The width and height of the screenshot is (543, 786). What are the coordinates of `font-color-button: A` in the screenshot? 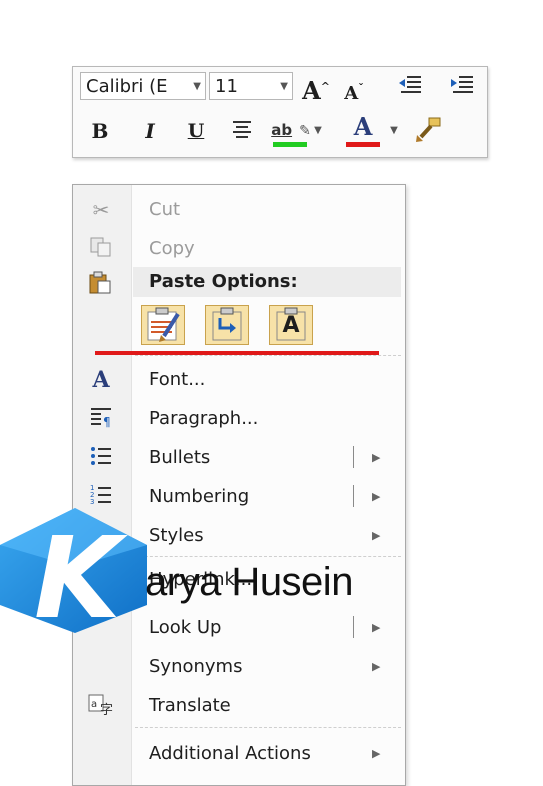 It's located at (363, 129).